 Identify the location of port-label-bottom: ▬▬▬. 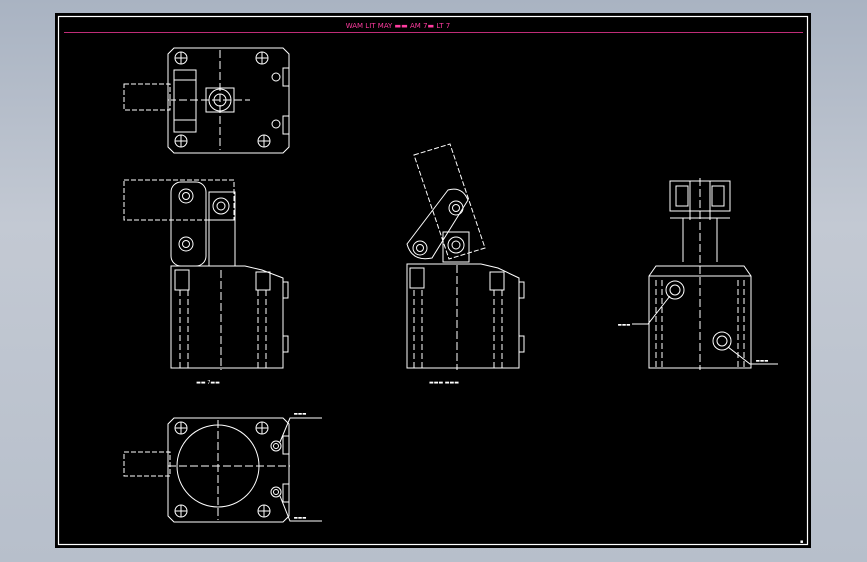
(300, 518).